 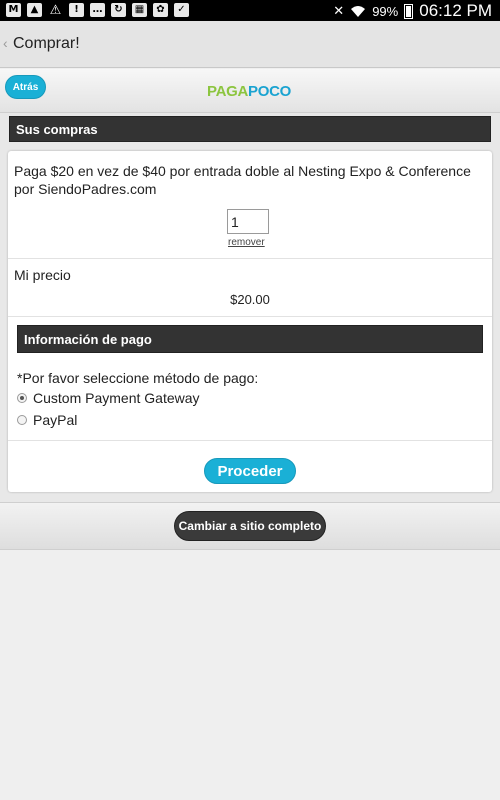 I want to click on app-title: Comprar!, so click(x=46, y=44).